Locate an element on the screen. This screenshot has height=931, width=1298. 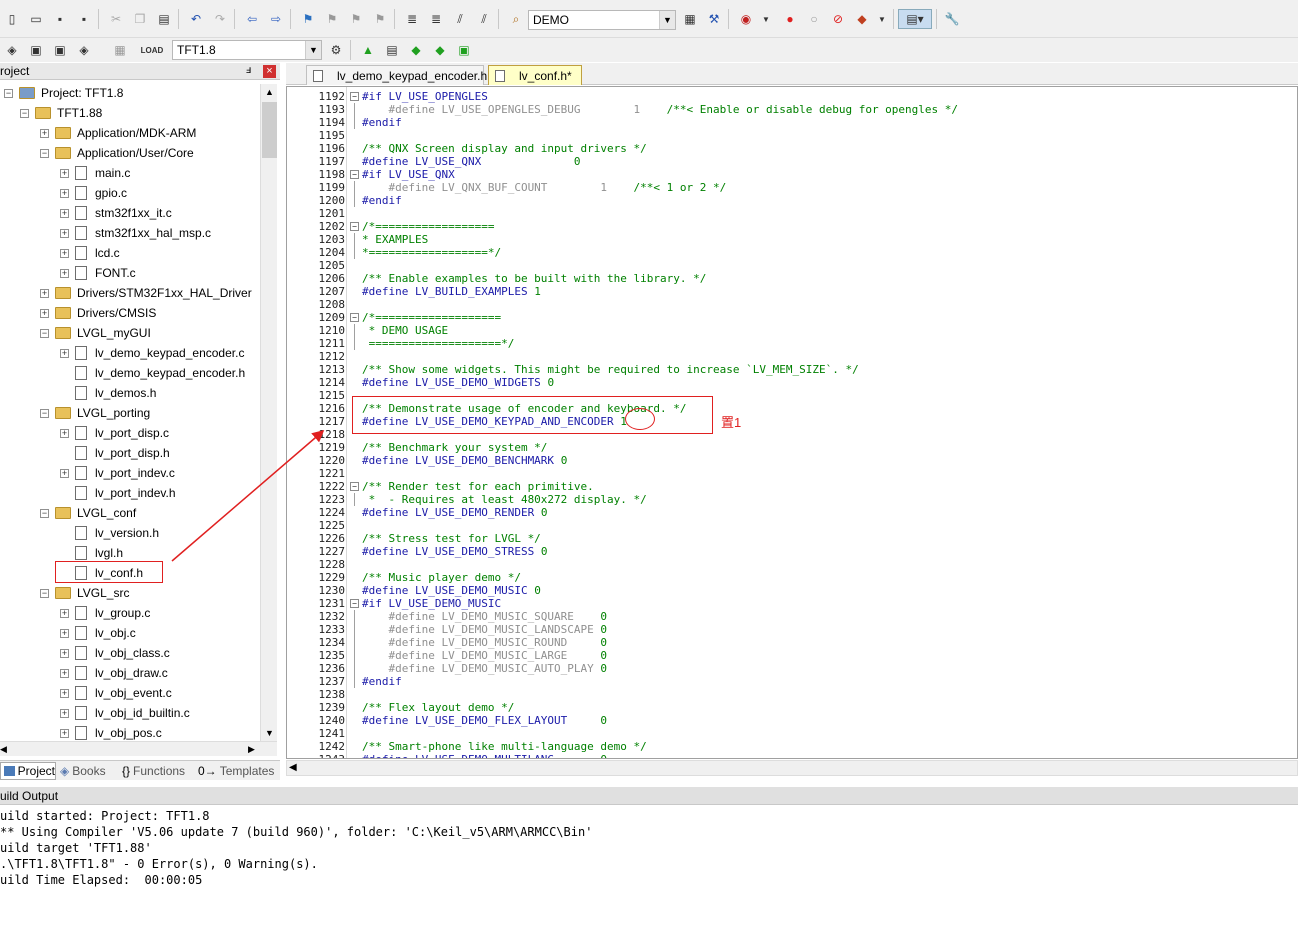
save-all-icon: ▪ is located at coordinates (84, 19).